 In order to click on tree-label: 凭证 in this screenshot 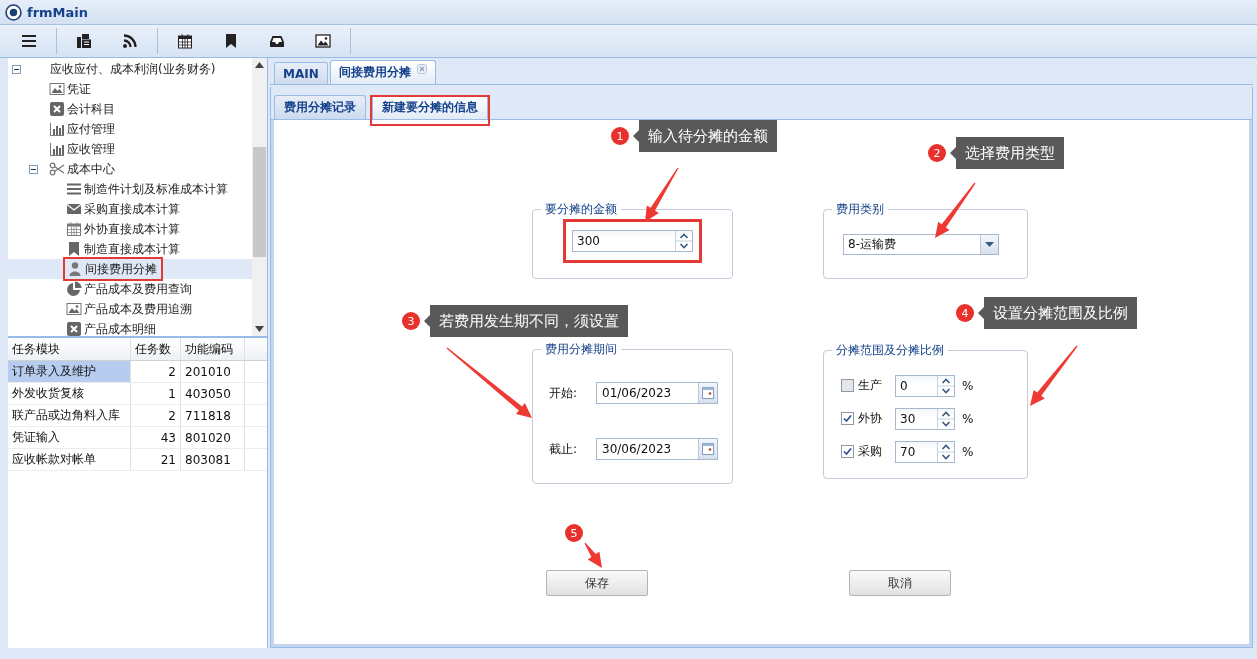, I will do `click(79, 89)`.